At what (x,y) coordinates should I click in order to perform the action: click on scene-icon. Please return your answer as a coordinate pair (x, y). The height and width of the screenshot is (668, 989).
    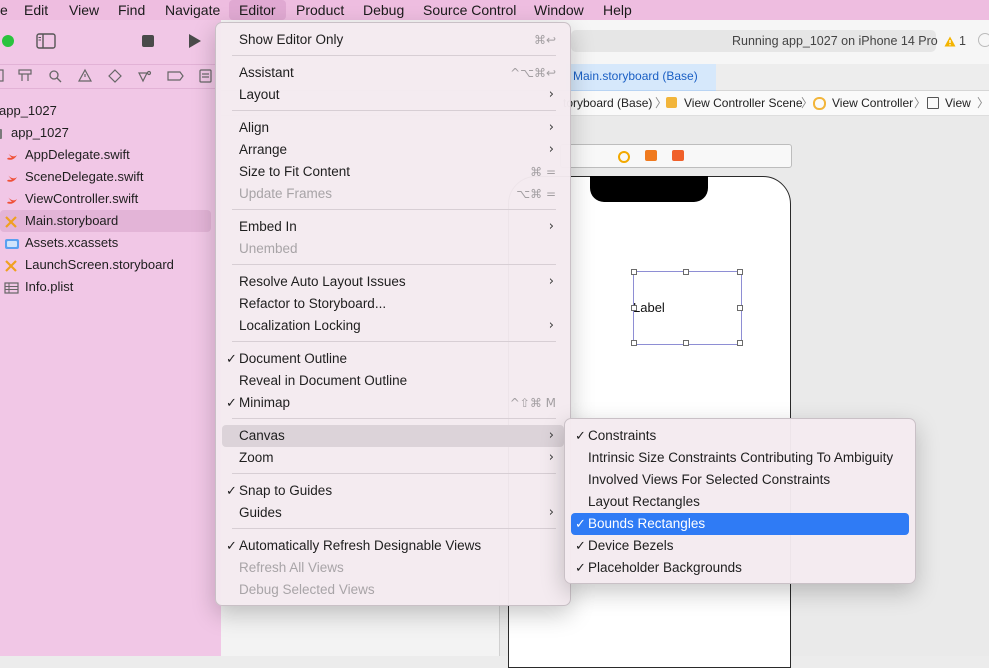
    Looking at the image, I should click on (671, 102).